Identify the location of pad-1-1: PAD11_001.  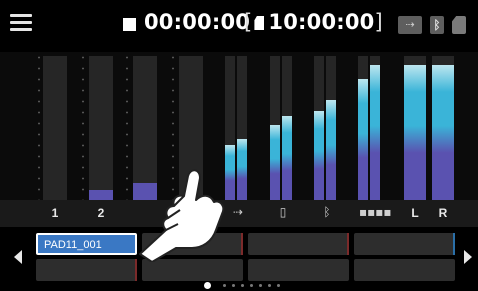
(86, 244).